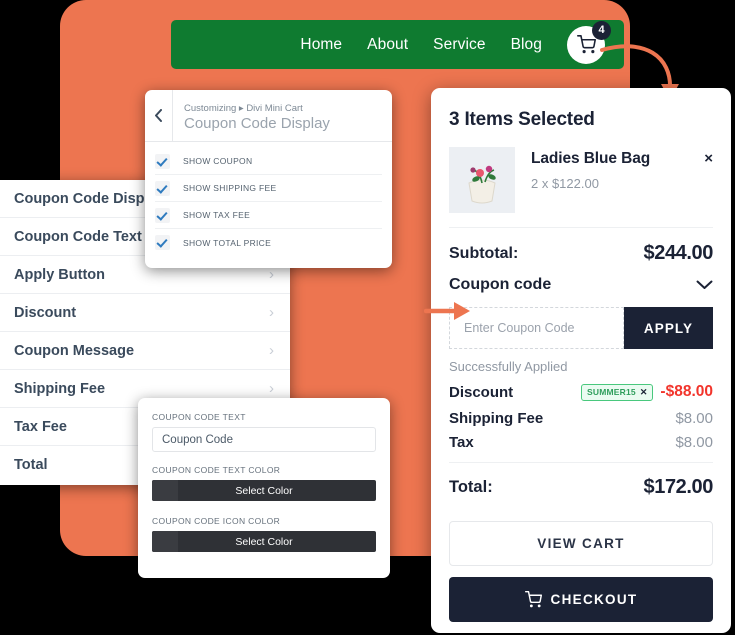  Describe the element at coordinates (60, 274) in the screenshot. I see `settings-row-label: Apply Button` at that location.